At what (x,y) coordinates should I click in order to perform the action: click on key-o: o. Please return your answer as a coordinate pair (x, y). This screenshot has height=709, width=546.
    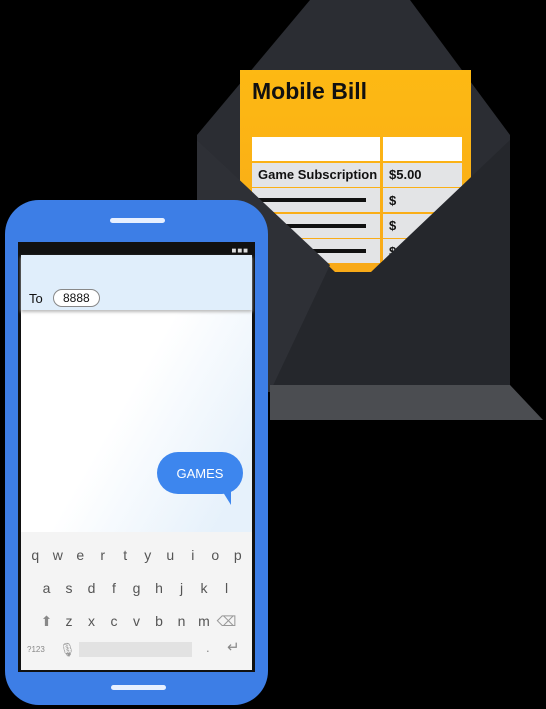
    Looking at the image, I should click on (215, 555).